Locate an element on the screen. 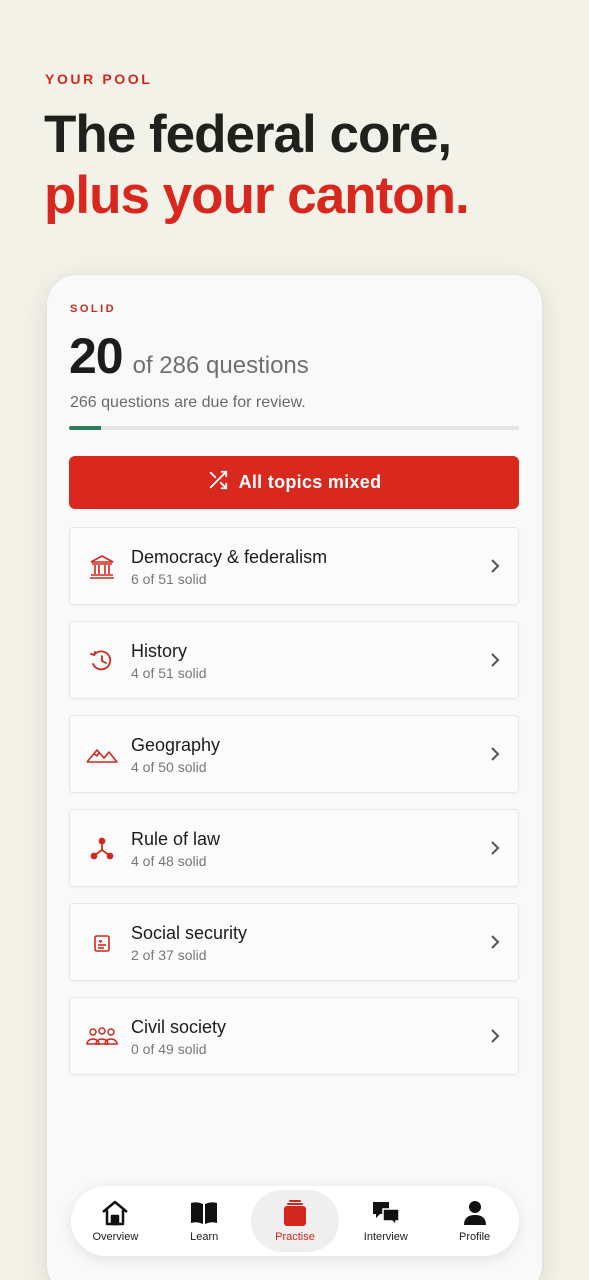 The width and height of the screenshot is (589, 1280). tab-practise: Practise is located at coordinates (295, 1221).